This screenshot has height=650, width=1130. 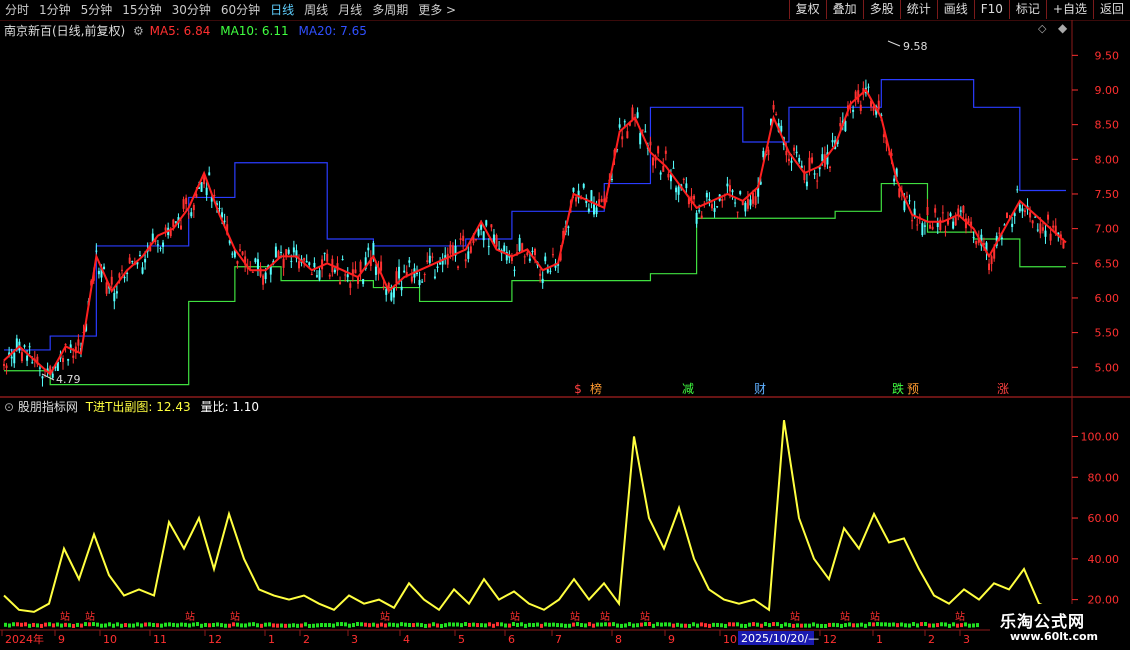 What do you see at coordinates (48, 407) in the screenshot?
I see `indicator-name: 股朋指标网` at bounding box center [48, 407].